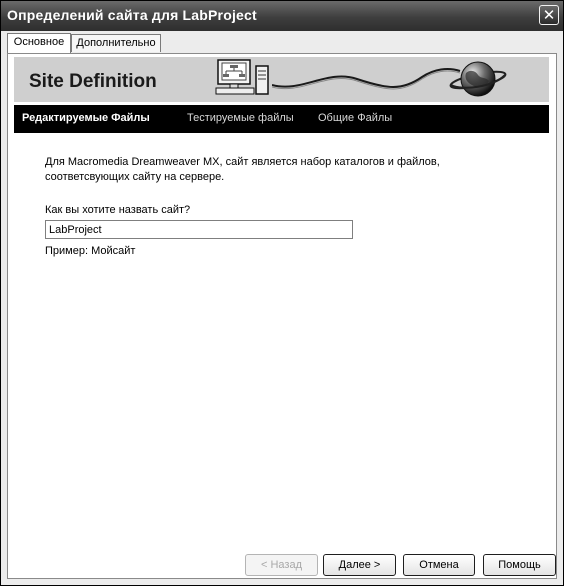 The width and height of the screenshot is (564, 586). I want to click on nav-testing-files: Тестируемые файлы, so click(240, 118).